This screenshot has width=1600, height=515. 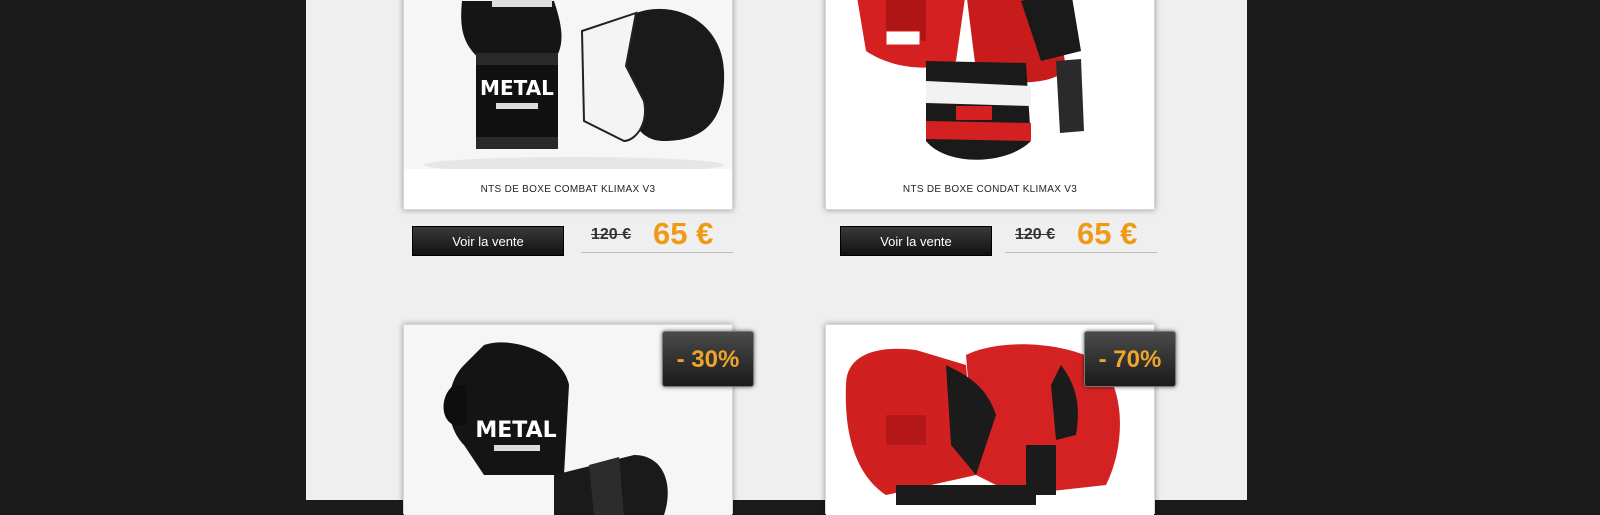 I want to click on discount-badge: - 30%, so click(x=708, y=359).